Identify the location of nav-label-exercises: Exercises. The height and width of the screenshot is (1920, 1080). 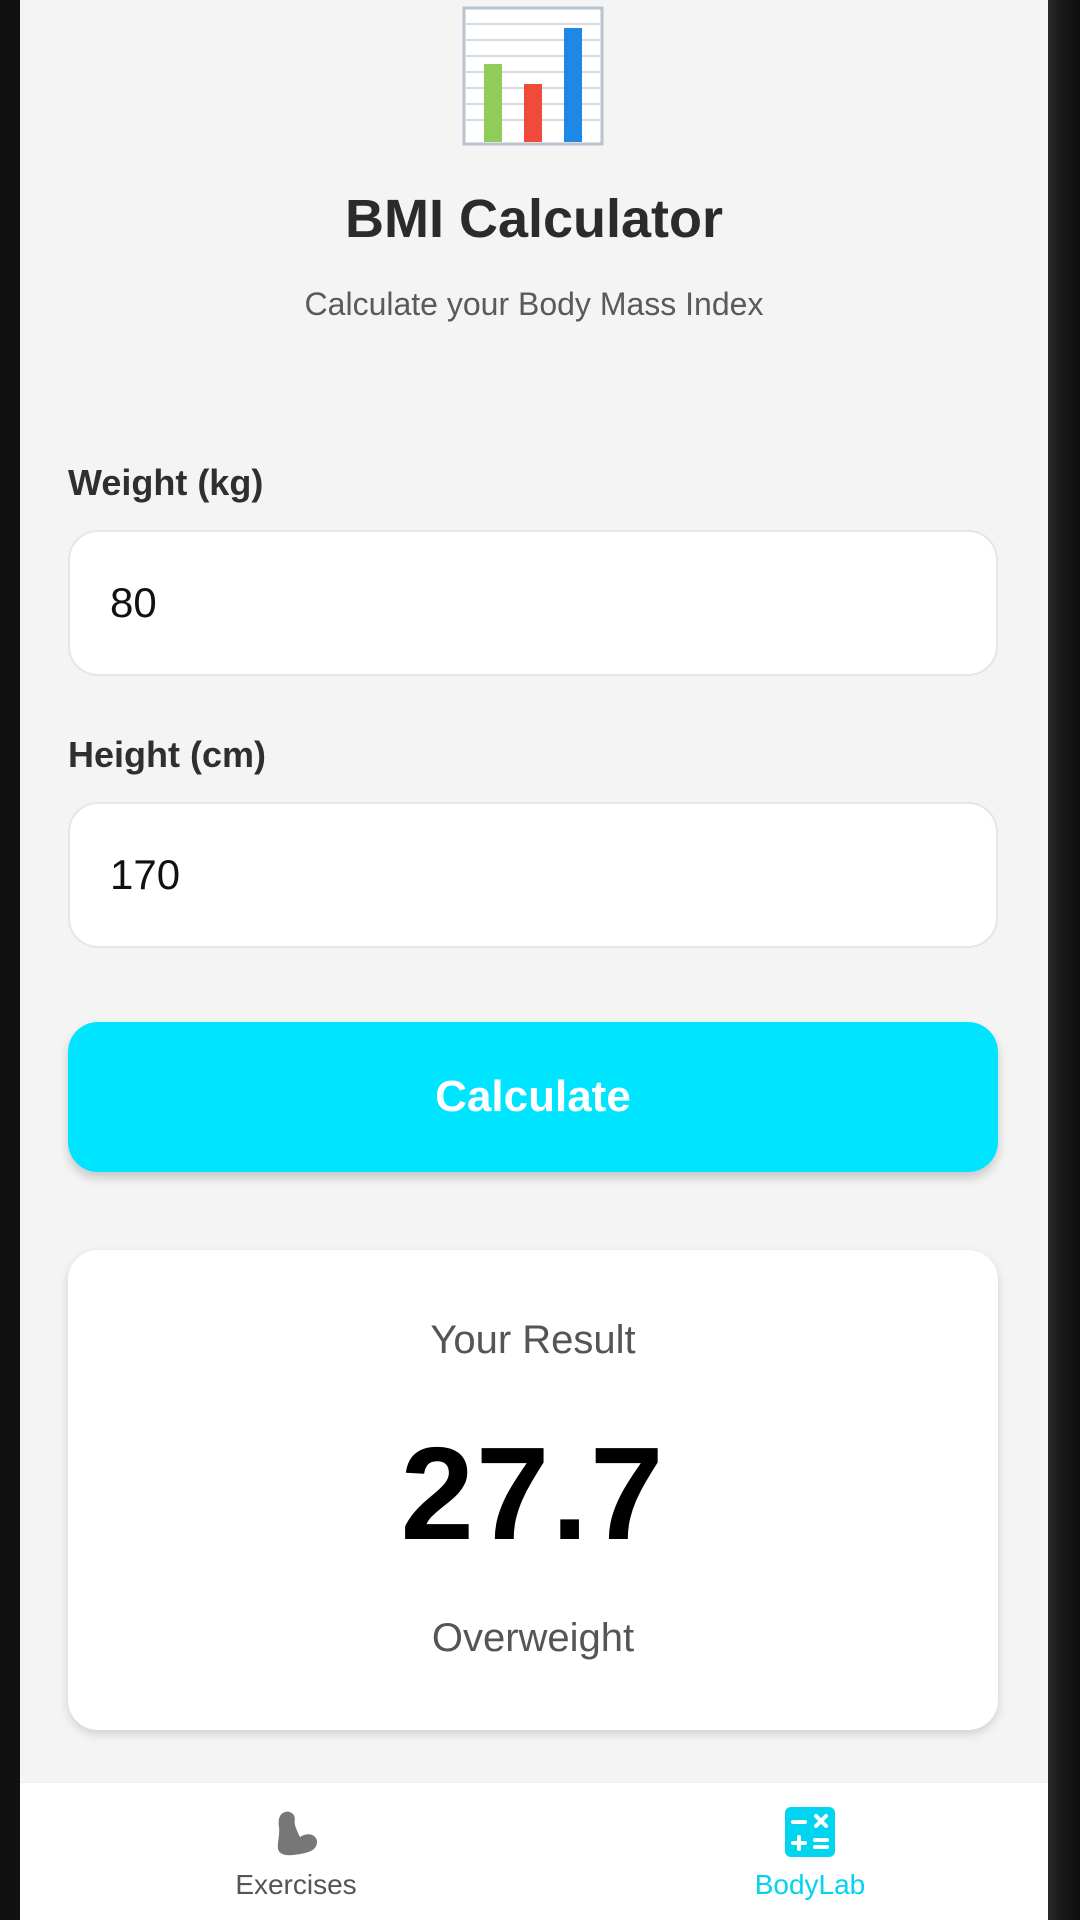
(296, 1884).